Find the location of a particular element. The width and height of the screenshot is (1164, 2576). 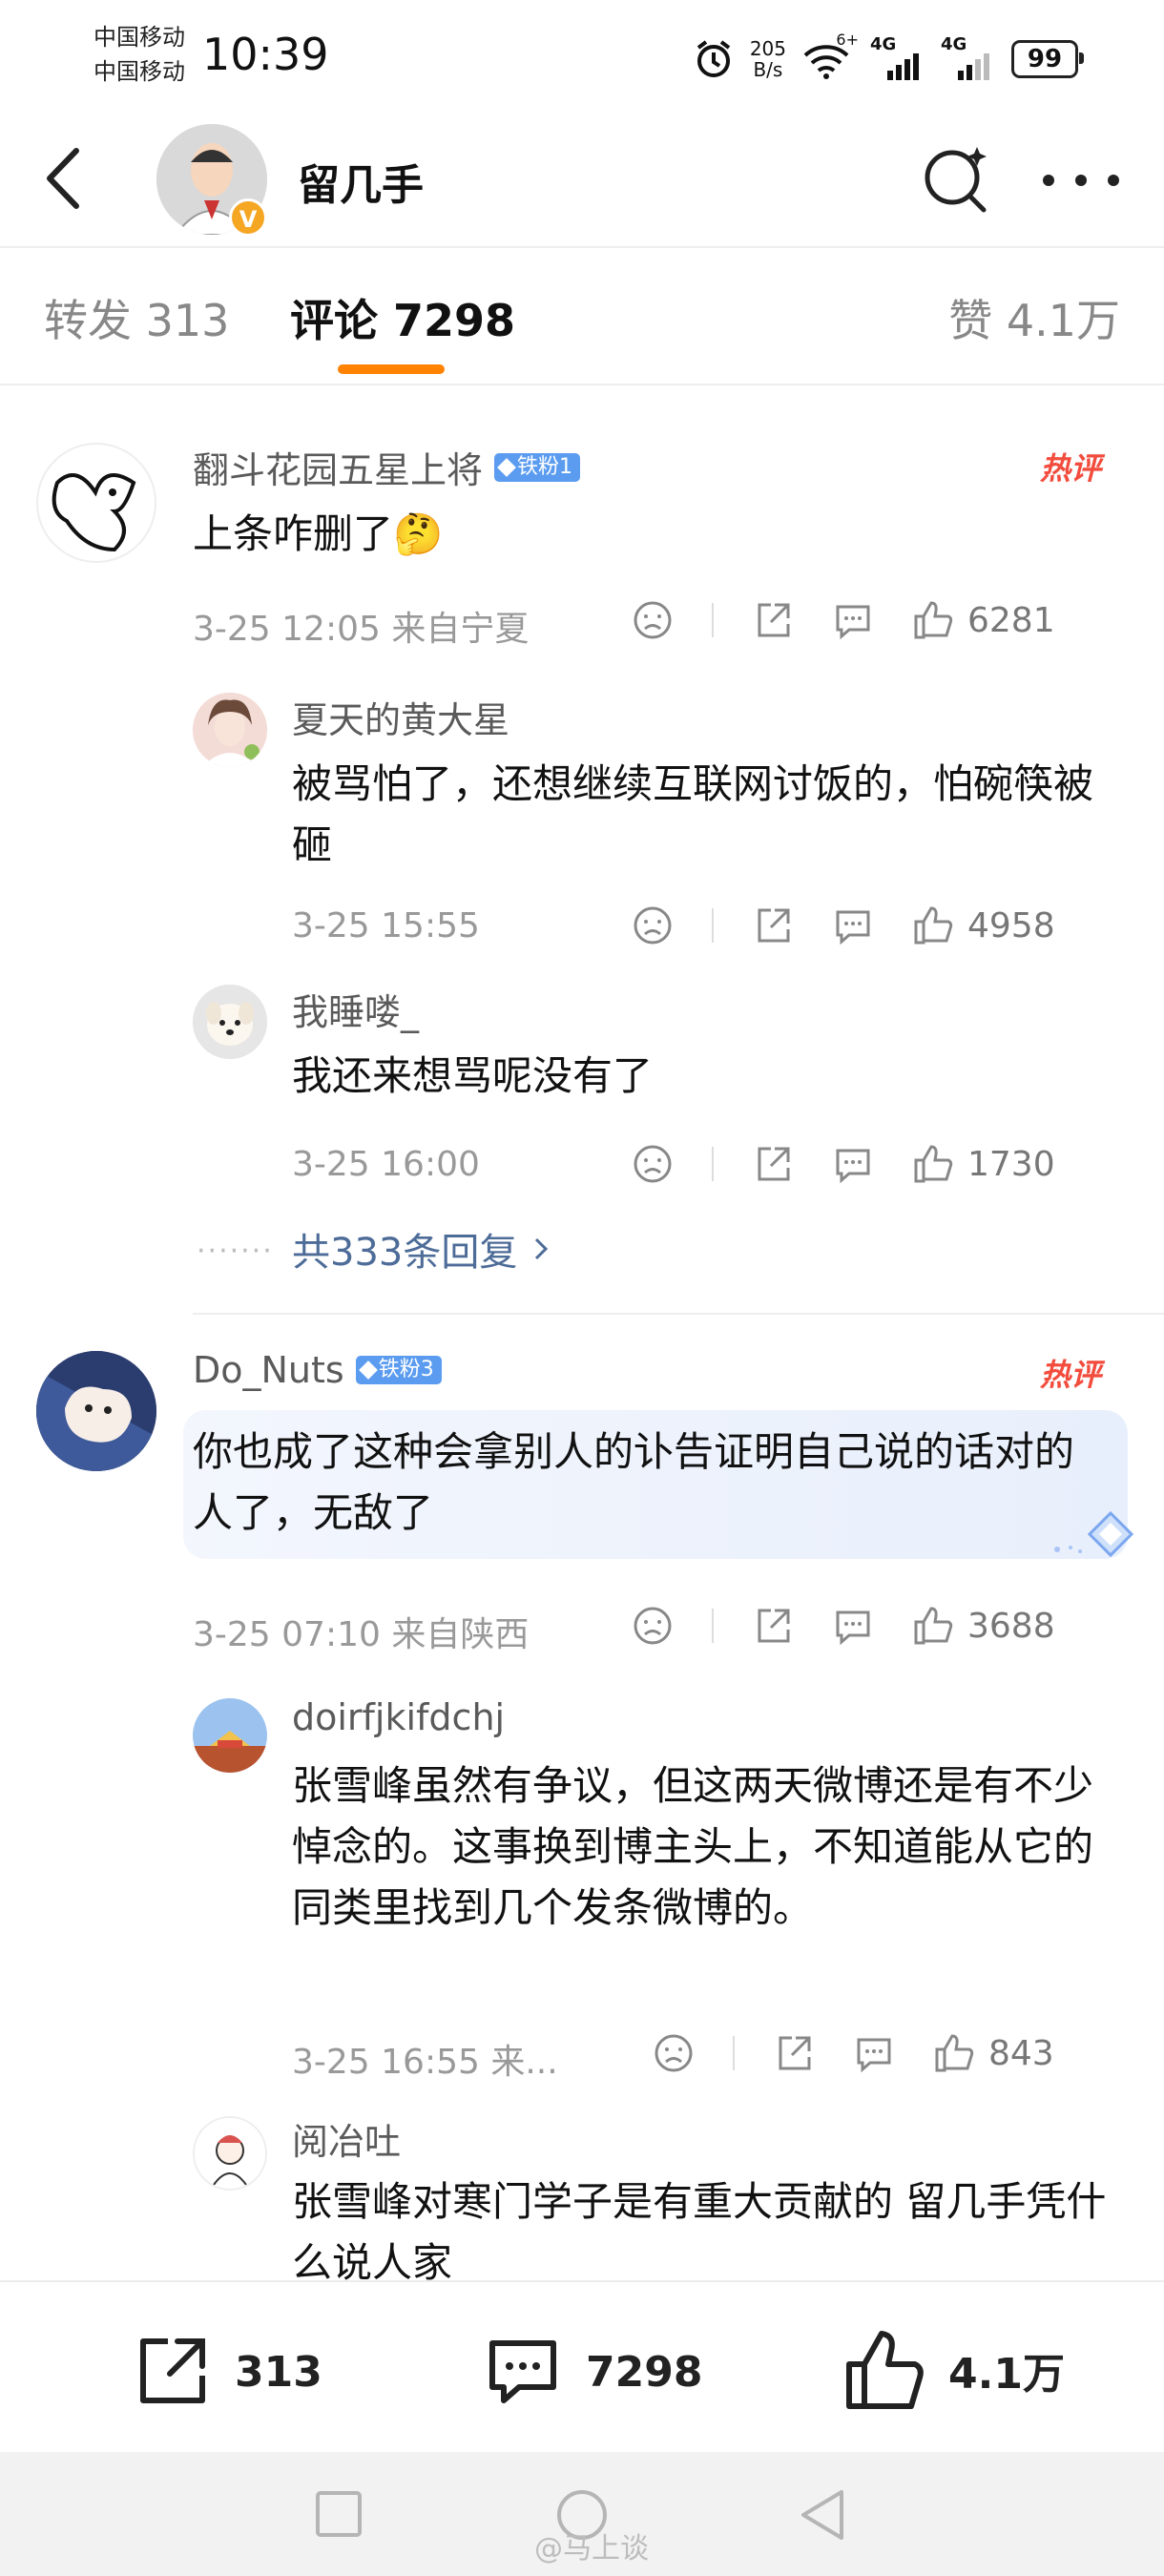

like-button: 6281 is located at coordinates (983, 620).